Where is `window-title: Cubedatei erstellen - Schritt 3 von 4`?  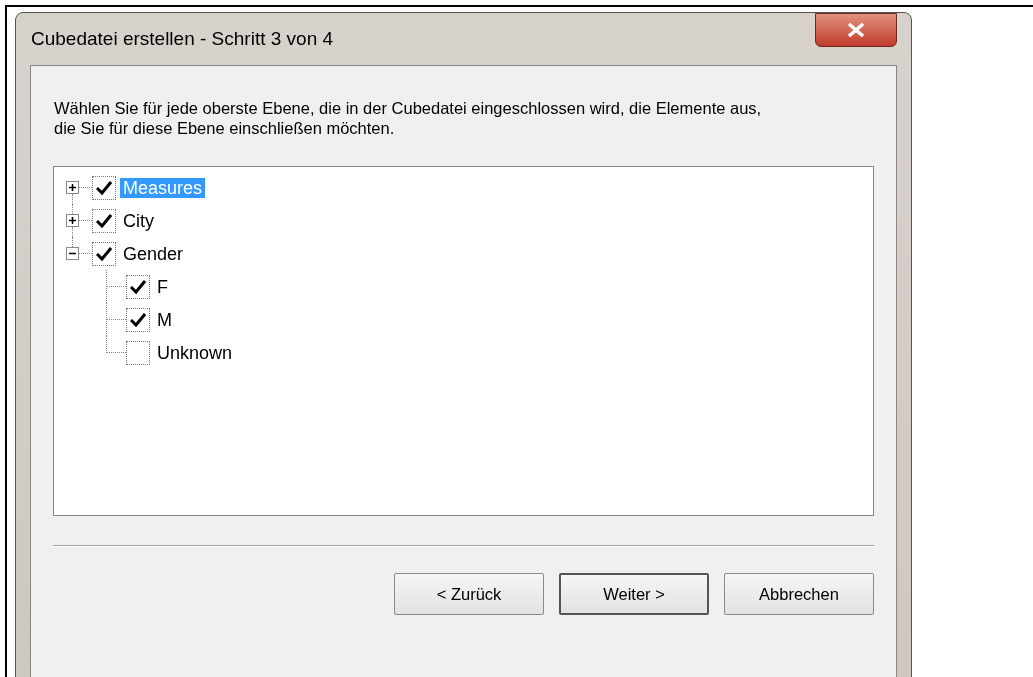 window-title: Cubedatei erstellen - Schritt 3 von 4 is located at coordinates (182, 38).